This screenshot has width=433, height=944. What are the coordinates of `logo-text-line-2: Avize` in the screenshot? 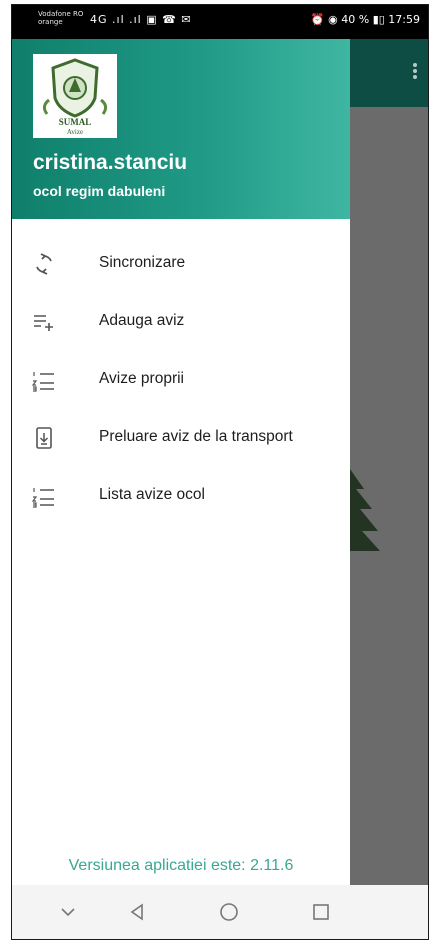 It's located at (75, 132).